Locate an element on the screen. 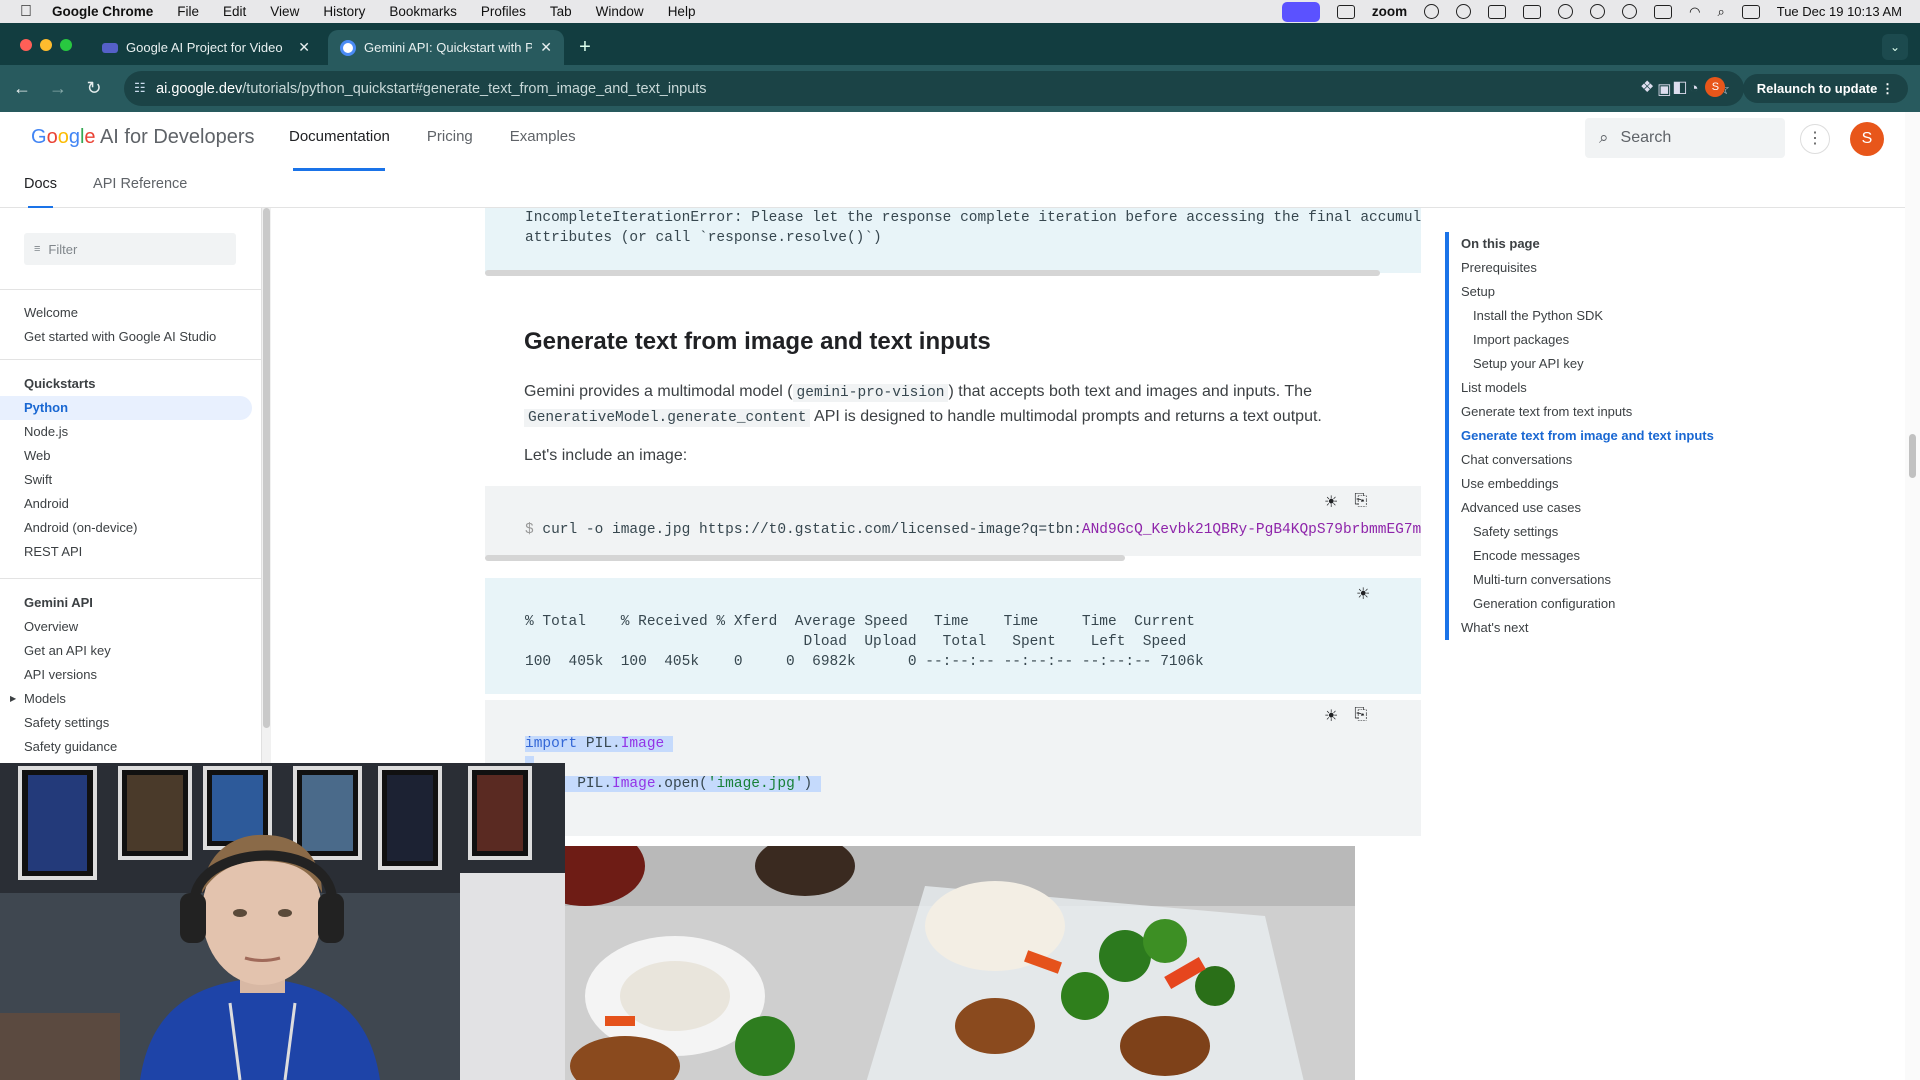 This screenshot has height=1080, width=1920. sidebar-item-android: Android is located at coordinates (130, 504).